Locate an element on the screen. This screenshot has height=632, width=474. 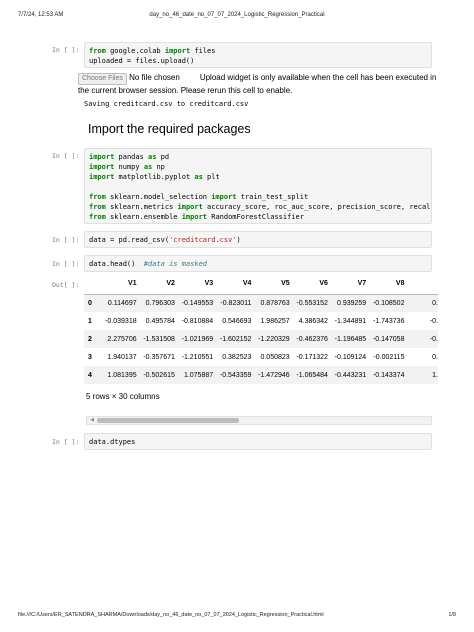
index-header is located at coordinates (91, 284).